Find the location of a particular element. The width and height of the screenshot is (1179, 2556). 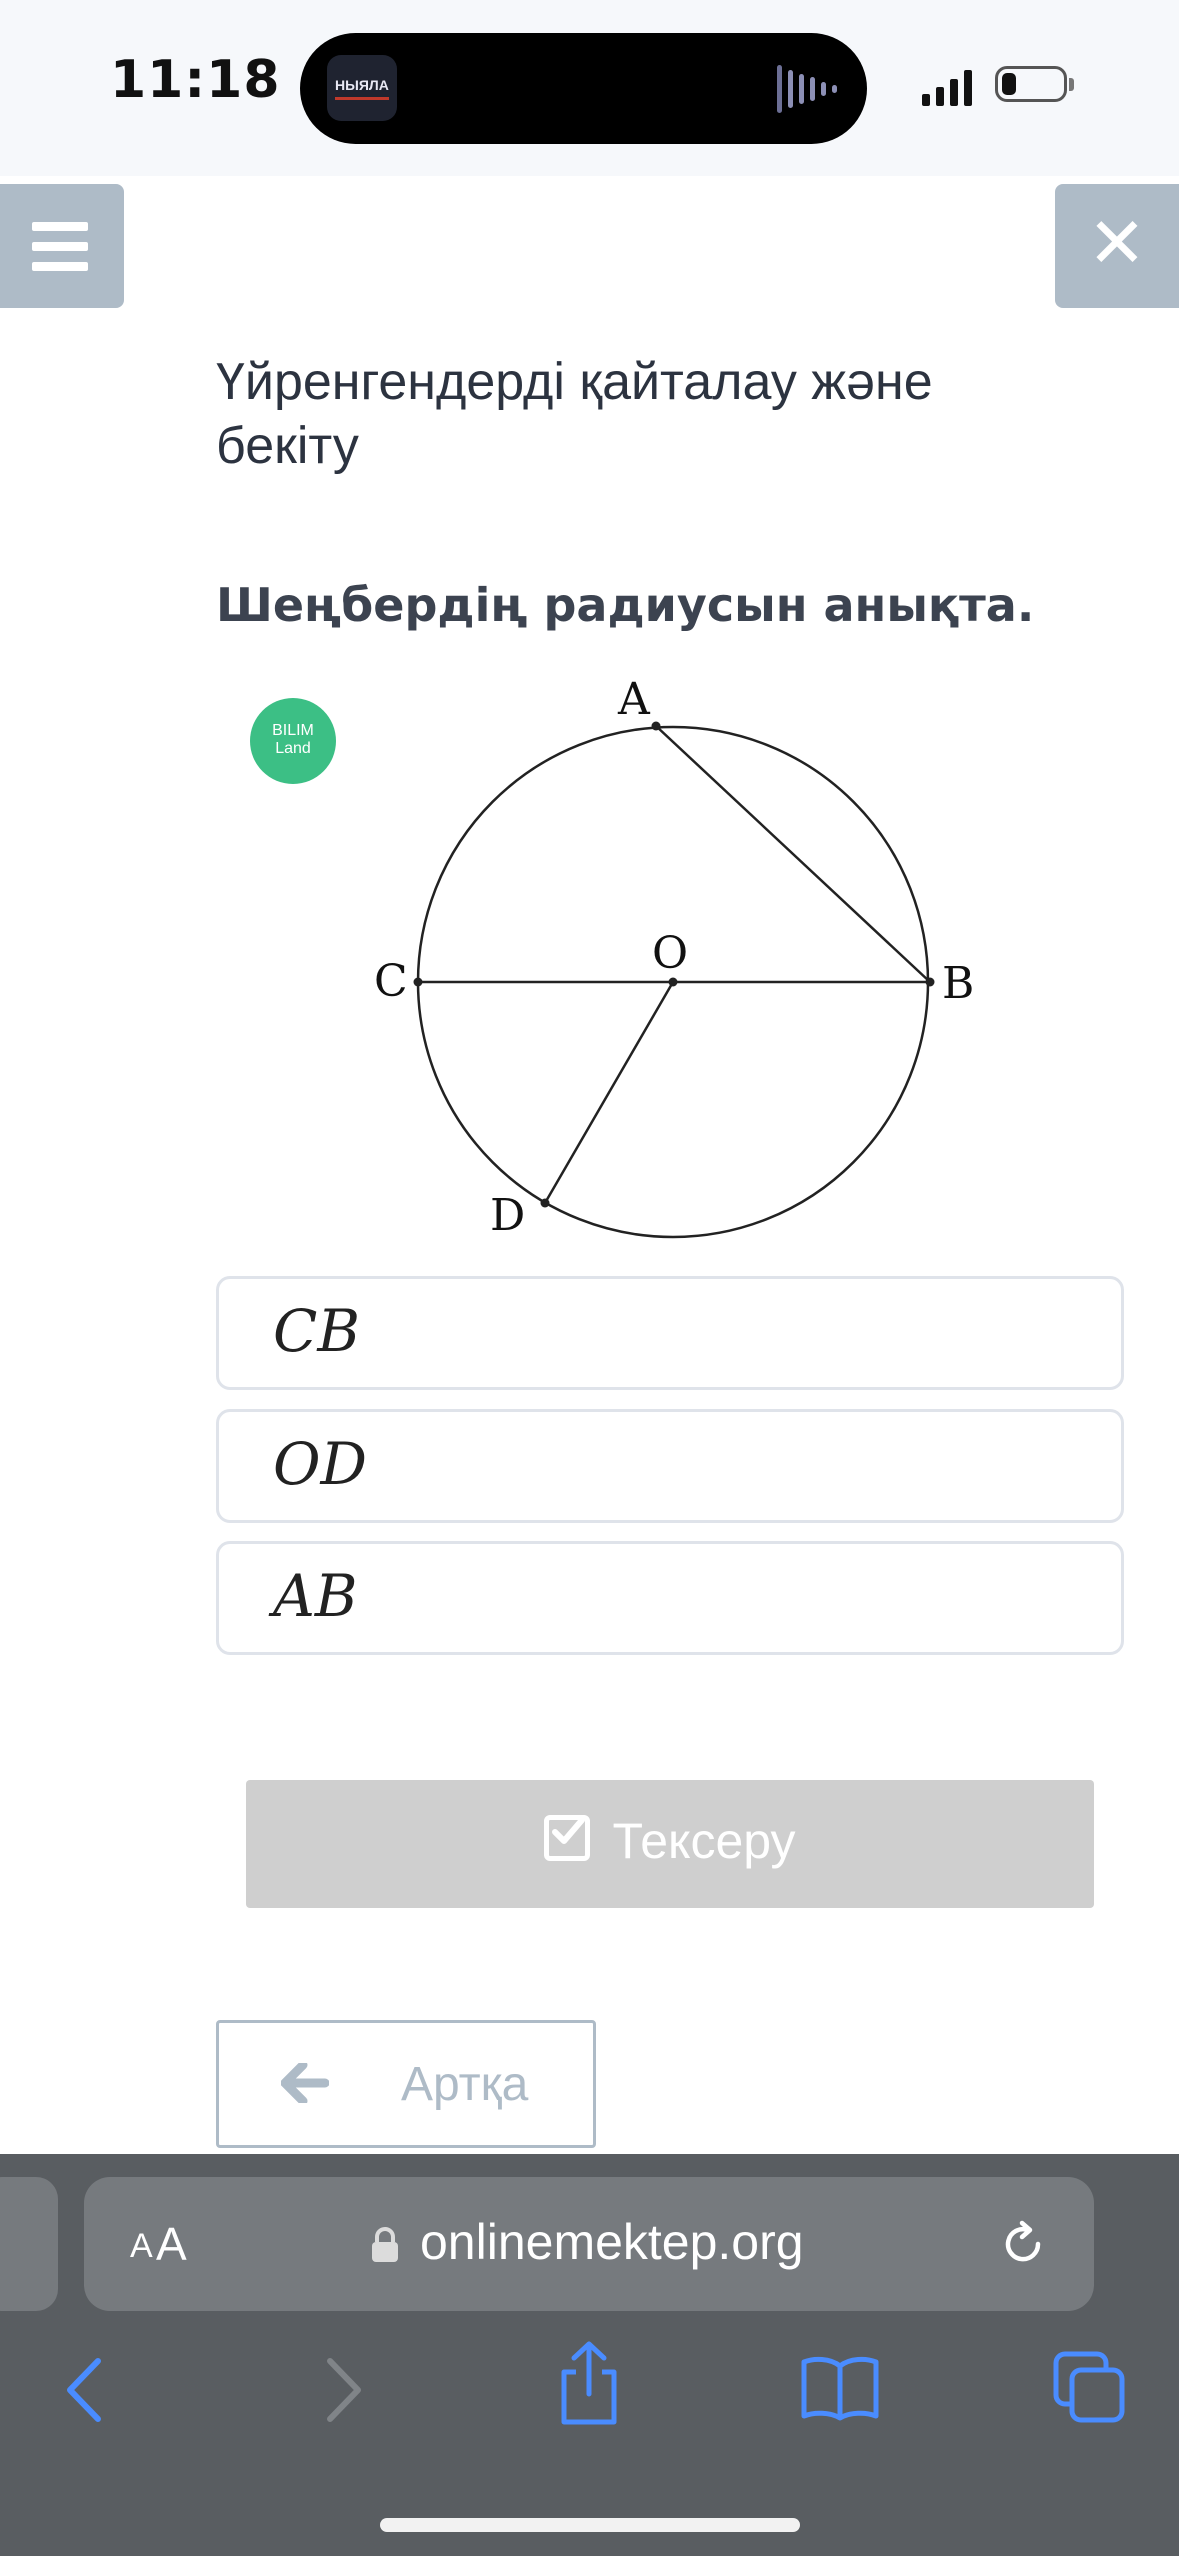

answer-option-label: CB is located at coordinates (316, 1331).